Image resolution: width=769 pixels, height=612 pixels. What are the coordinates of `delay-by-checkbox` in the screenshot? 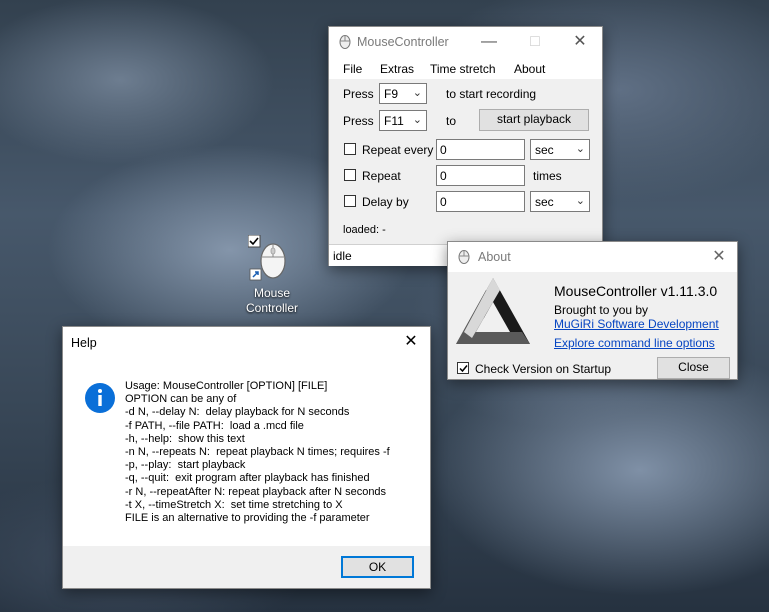 It's located at (350, 201).